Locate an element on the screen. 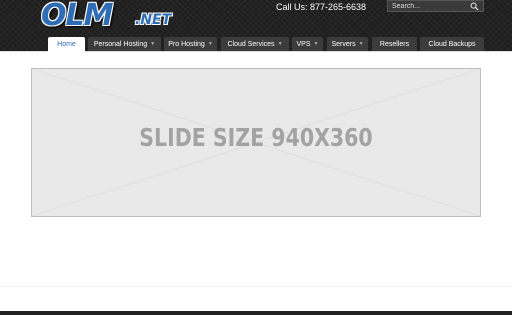 This screenshot has width=512, height=315. search-input is located at coordinates (430, 6).